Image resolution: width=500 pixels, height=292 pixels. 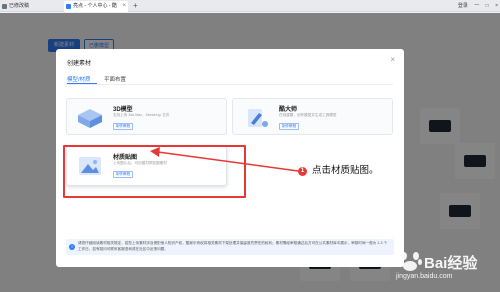 I want to click on paw-logo-icon, so click(x=410, y=261).